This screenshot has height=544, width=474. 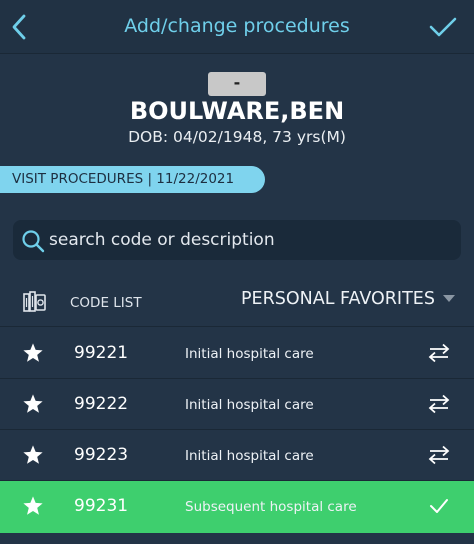 I want to click on procedure-code: 99231, so click(x=101, y=506).